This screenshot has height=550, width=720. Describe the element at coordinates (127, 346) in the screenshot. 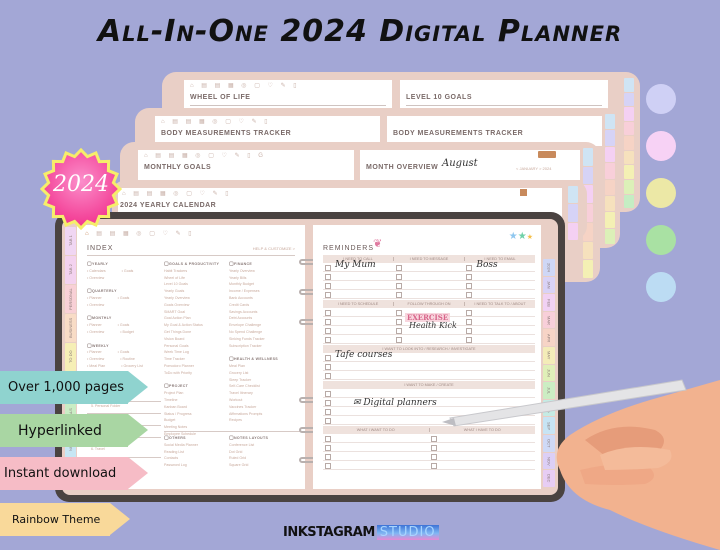

I see `index-heading: WEEKLY` at that location.